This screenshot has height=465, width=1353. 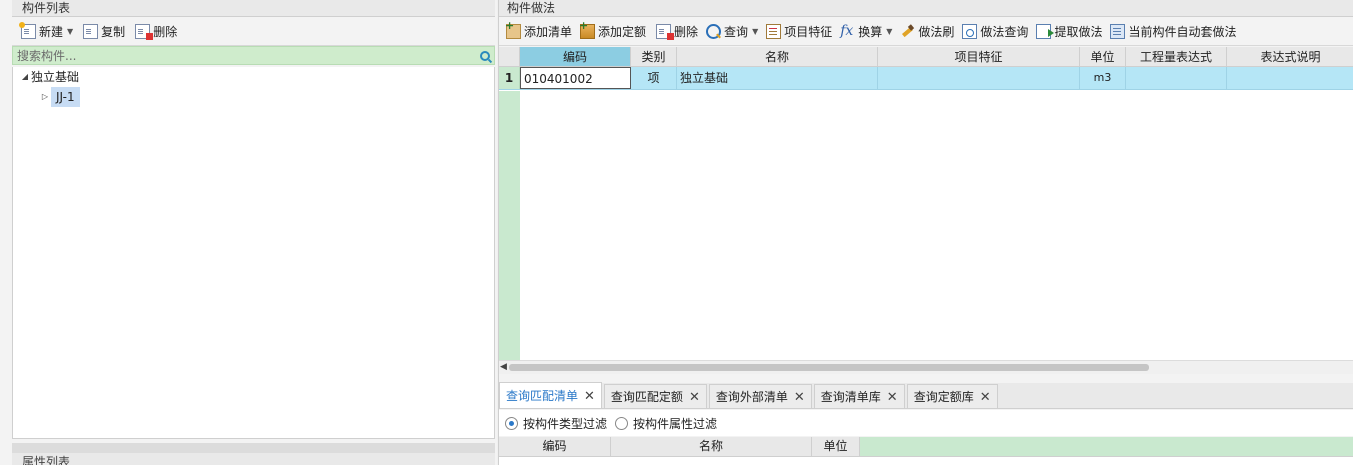 What do you see at coordinates (253, 448) in the screenshot?
I see `splitter-bar` at bounding box center [253, 448].